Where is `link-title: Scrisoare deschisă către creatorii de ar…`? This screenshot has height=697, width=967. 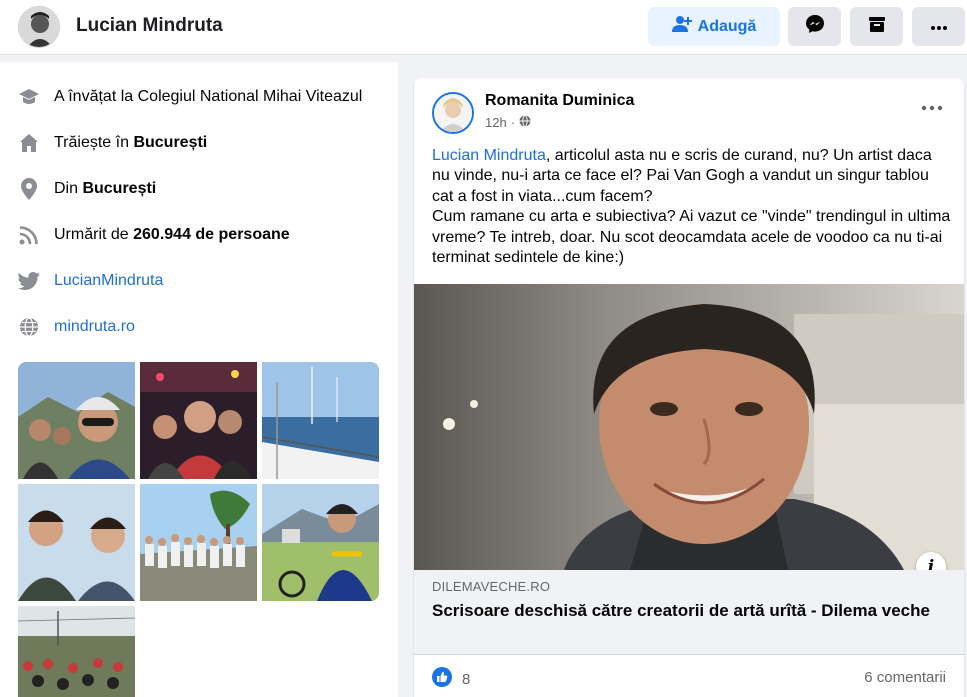 link-title: Scrisoare deschisă către creatorii de ar… is located at coordinates (682, 611).